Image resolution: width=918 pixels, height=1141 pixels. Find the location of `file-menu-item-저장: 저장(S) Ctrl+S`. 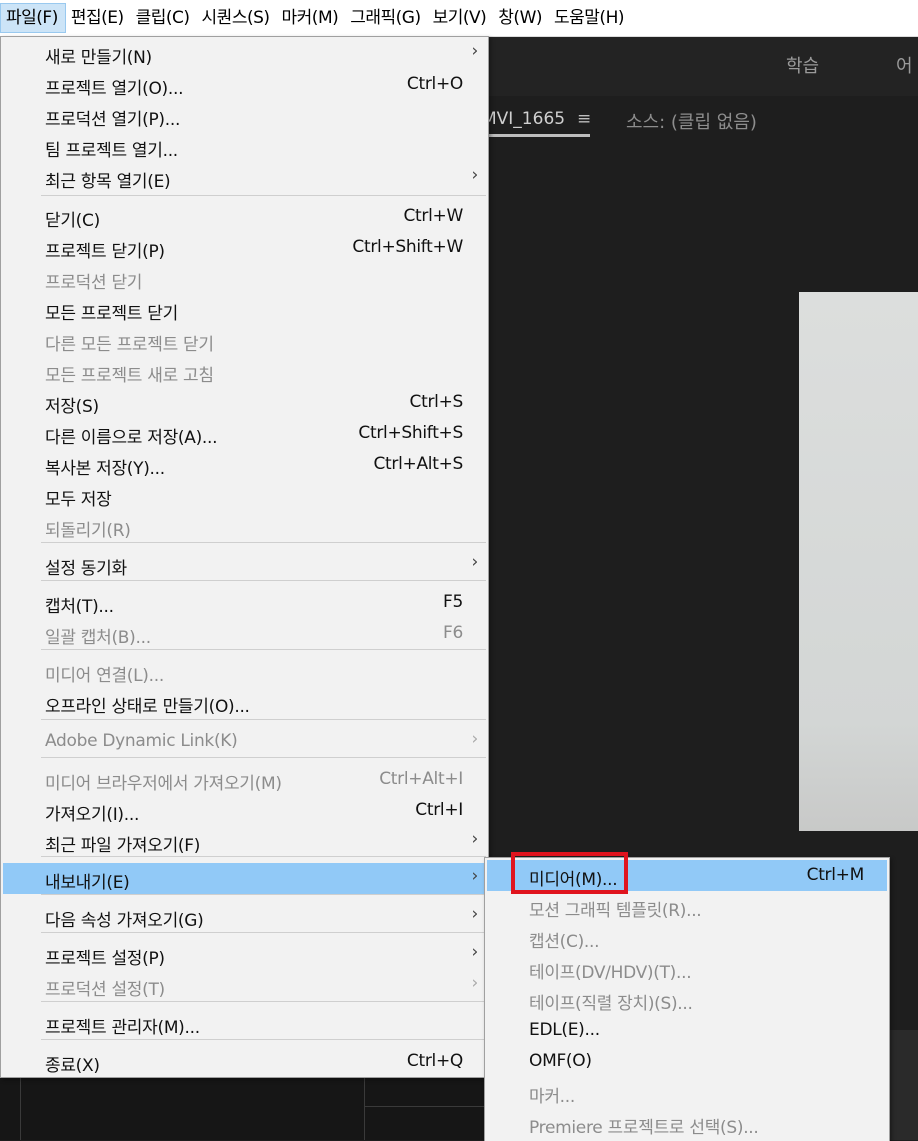

file-menu-item-저장: 저장(S) Ctrl+S is located at coordinates (244, 402).